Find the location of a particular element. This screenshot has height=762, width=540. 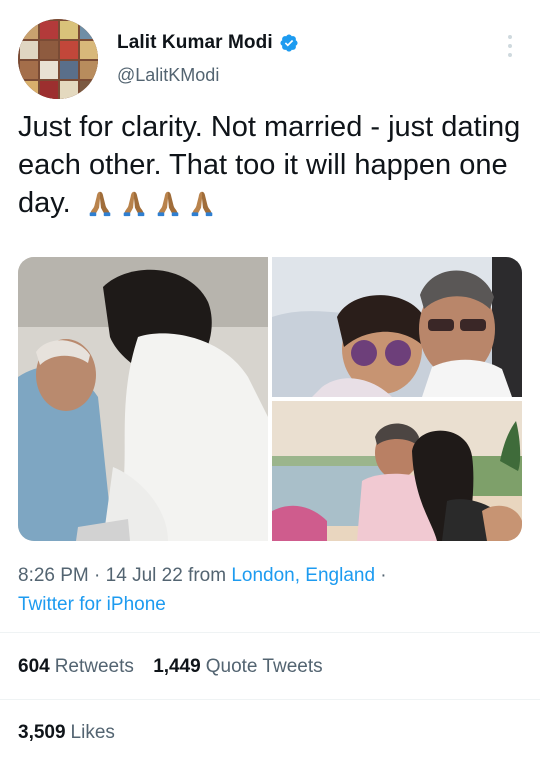

author-handle: @LalitKModi is located at coordinates (168, 75).